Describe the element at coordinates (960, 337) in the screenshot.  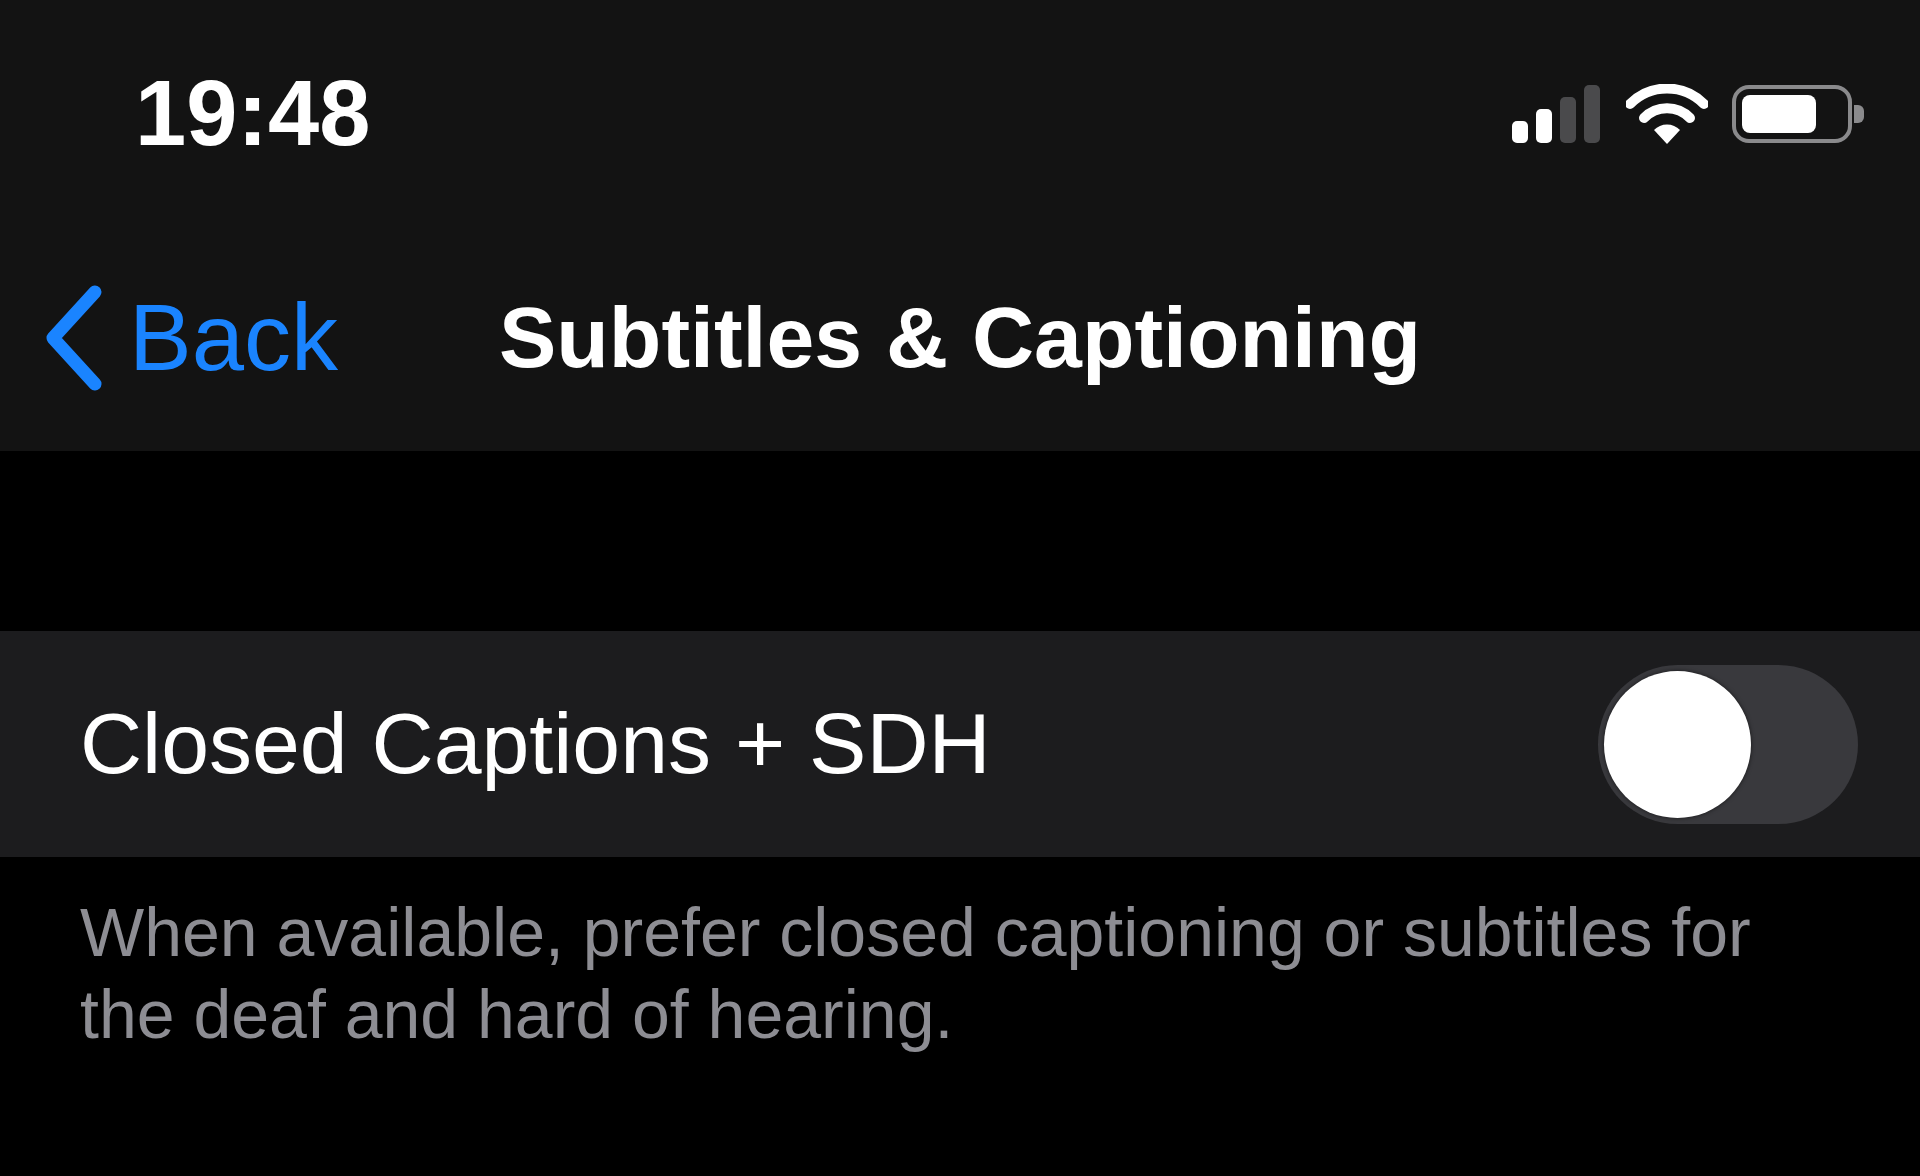
I see `page-title: Subtitles & Captioning` at that location.